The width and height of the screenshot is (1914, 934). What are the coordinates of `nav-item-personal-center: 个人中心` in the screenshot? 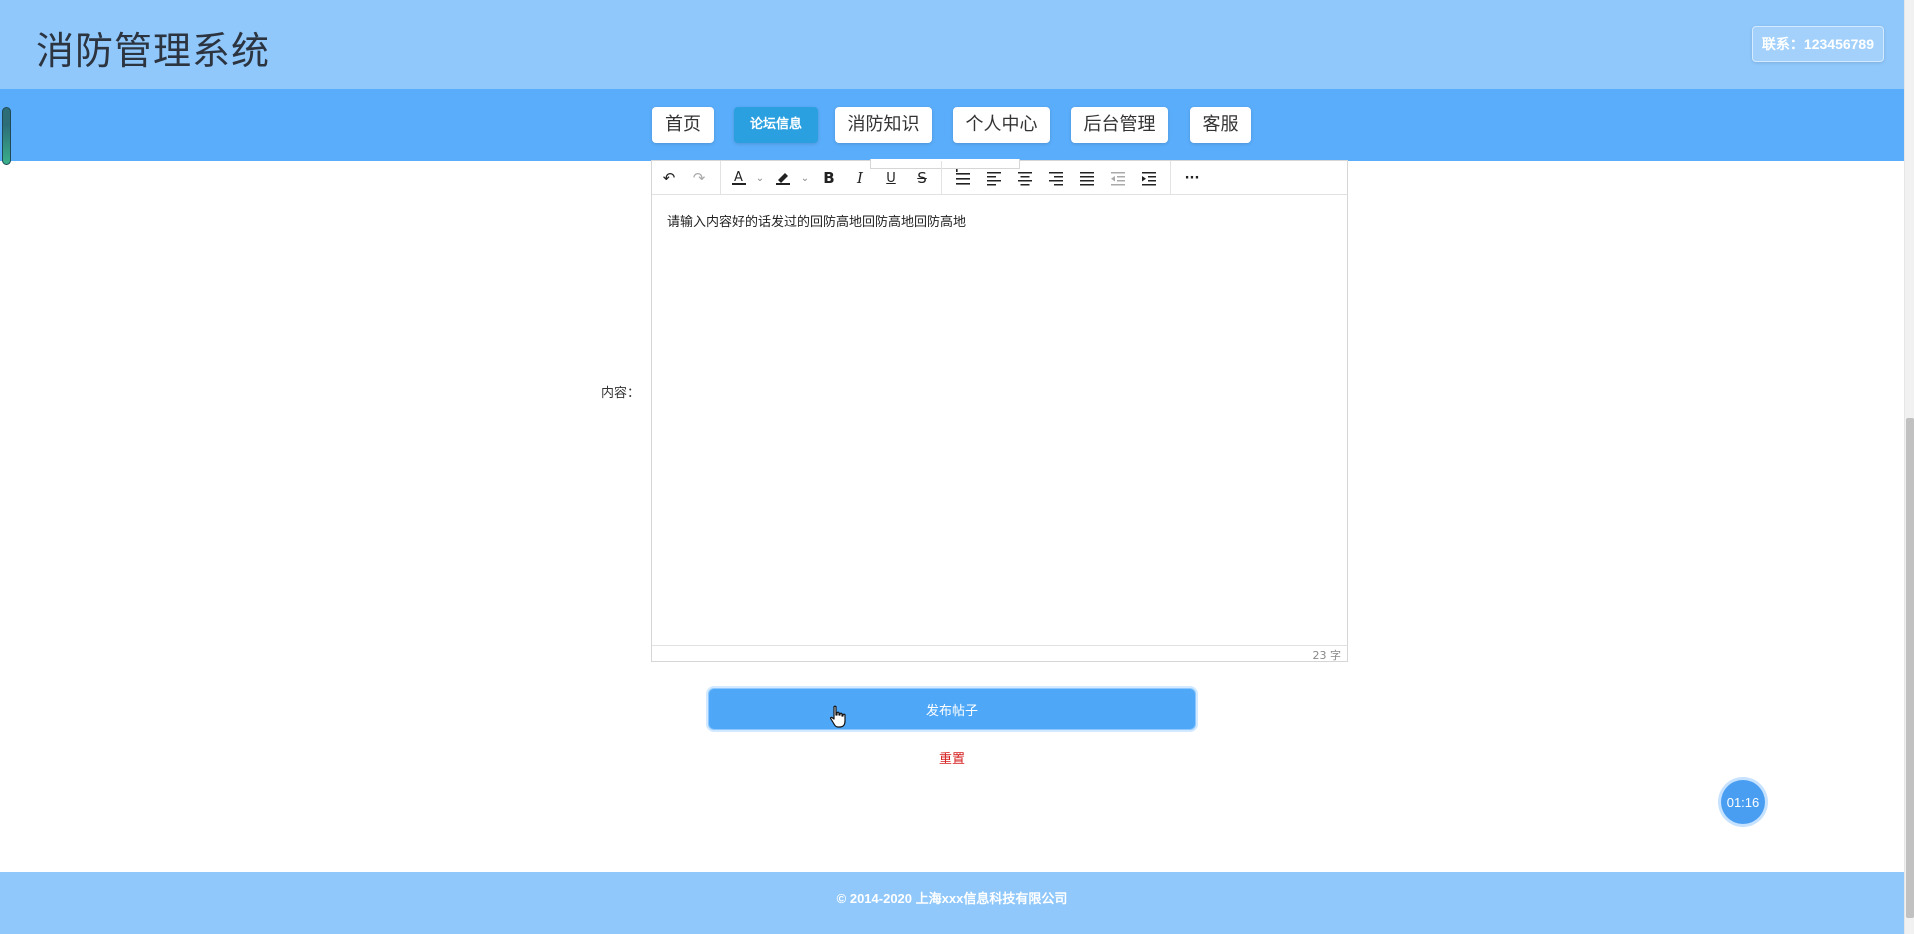 It's located at (1001, 125).